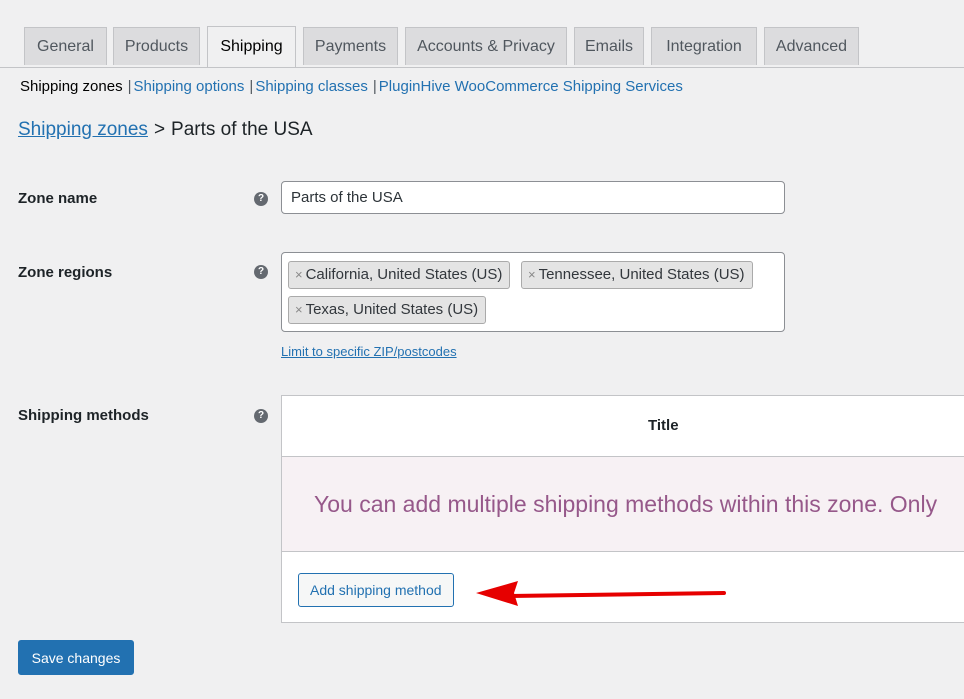 This screenshot has height=699, width=964. I want to click on tab-emails: Emails, so click(609, 46).